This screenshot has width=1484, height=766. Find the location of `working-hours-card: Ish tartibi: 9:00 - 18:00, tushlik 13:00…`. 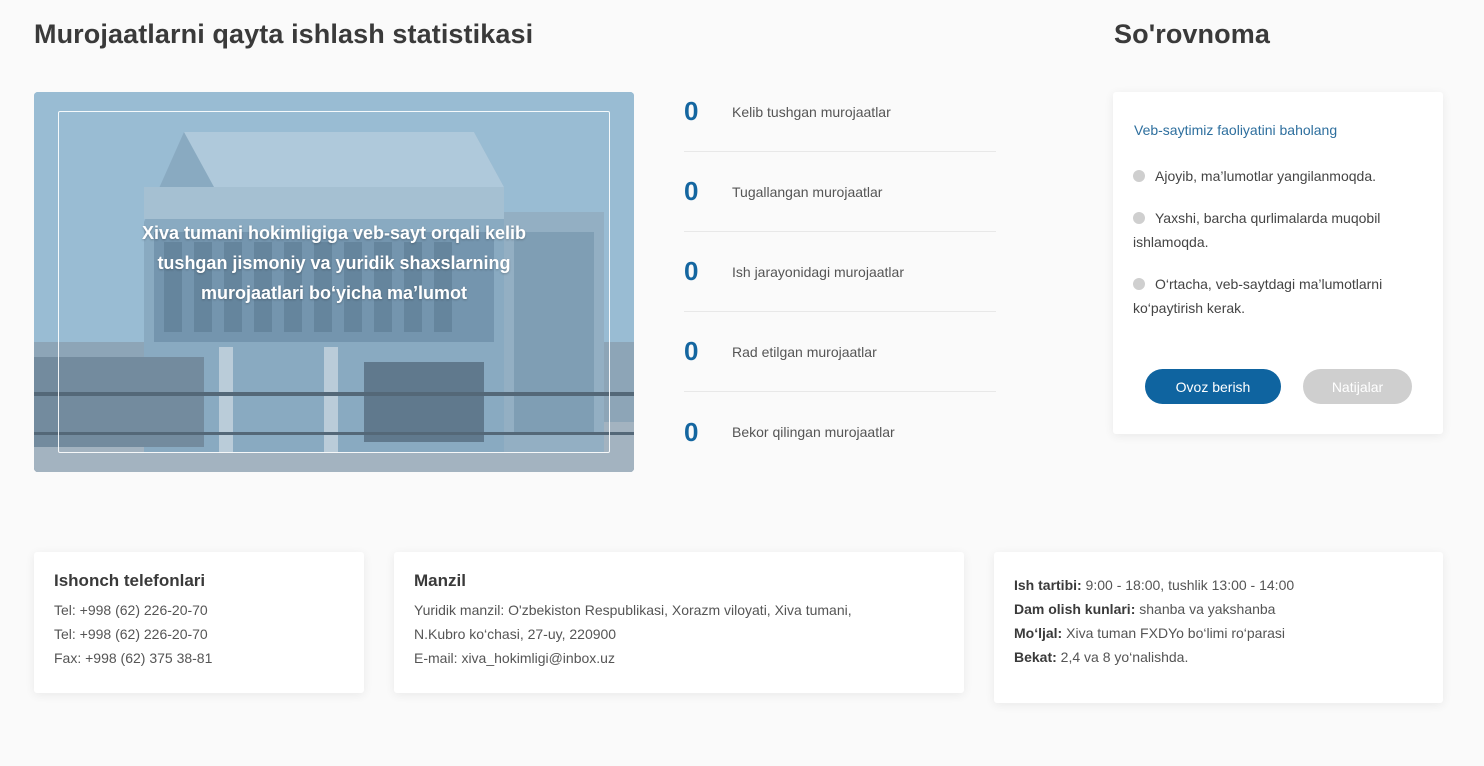

working-hours-card: Ish tartibi: 9:00 - 18:00, tushlik 13:00… is located at coordinates (1218, 627).